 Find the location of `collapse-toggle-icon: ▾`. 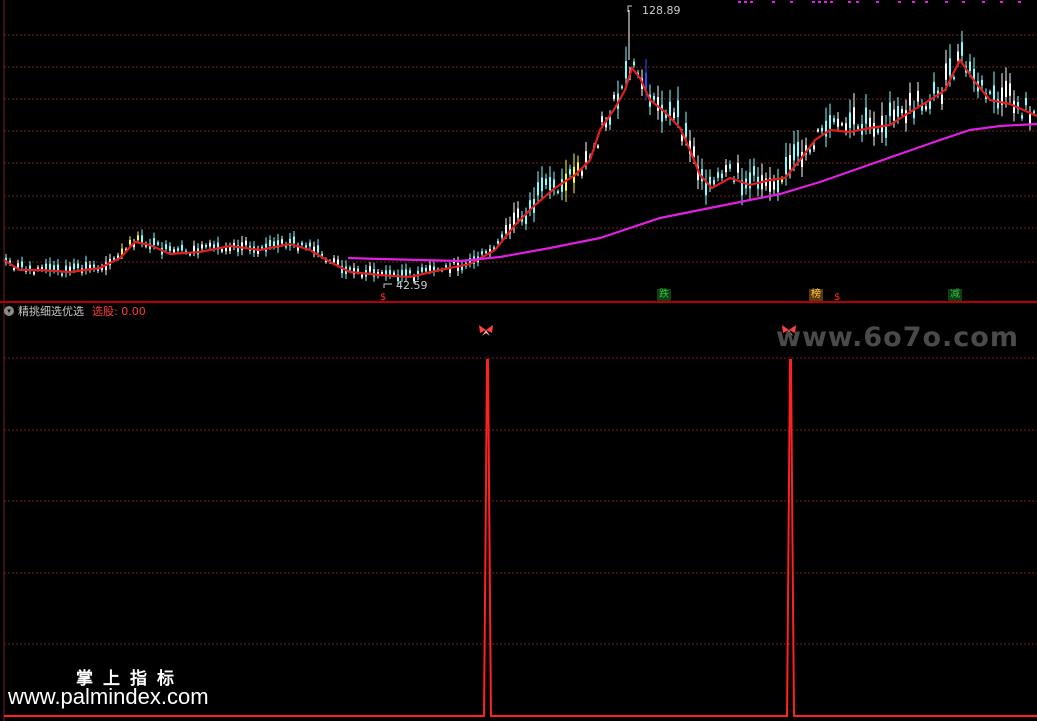

collapse-toggle-icon: ▾ is located at coordinates (9, 311).